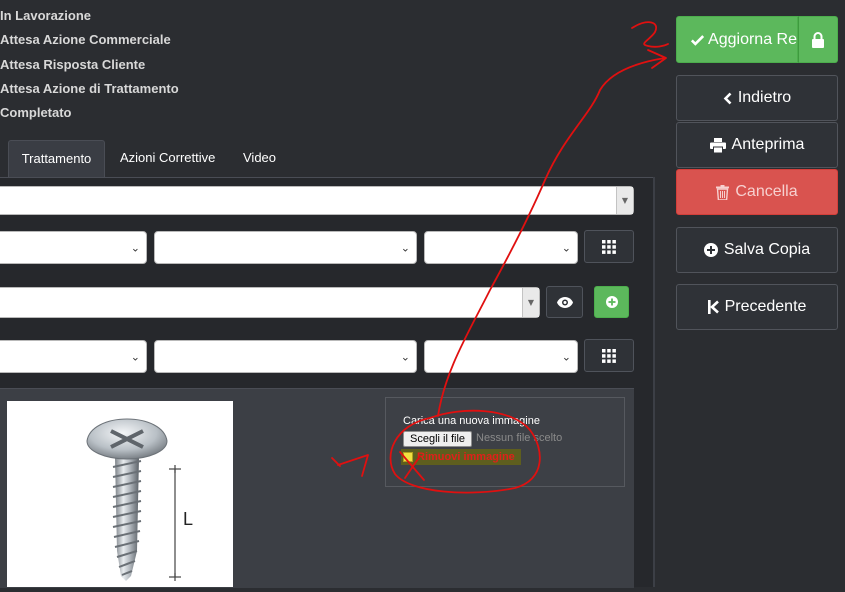 This screenshot has width=845, height=592. What do you see at coordinates (764, 97) in the screenshot?
I see `back-label: Indietro` at bounding box center [764, 97].